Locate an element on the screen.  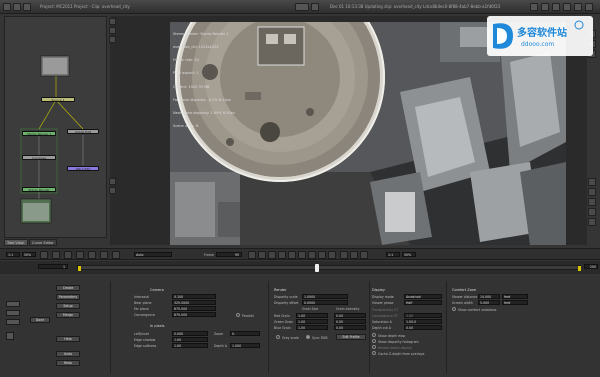
key-icon is located at coordinates (354, 255).